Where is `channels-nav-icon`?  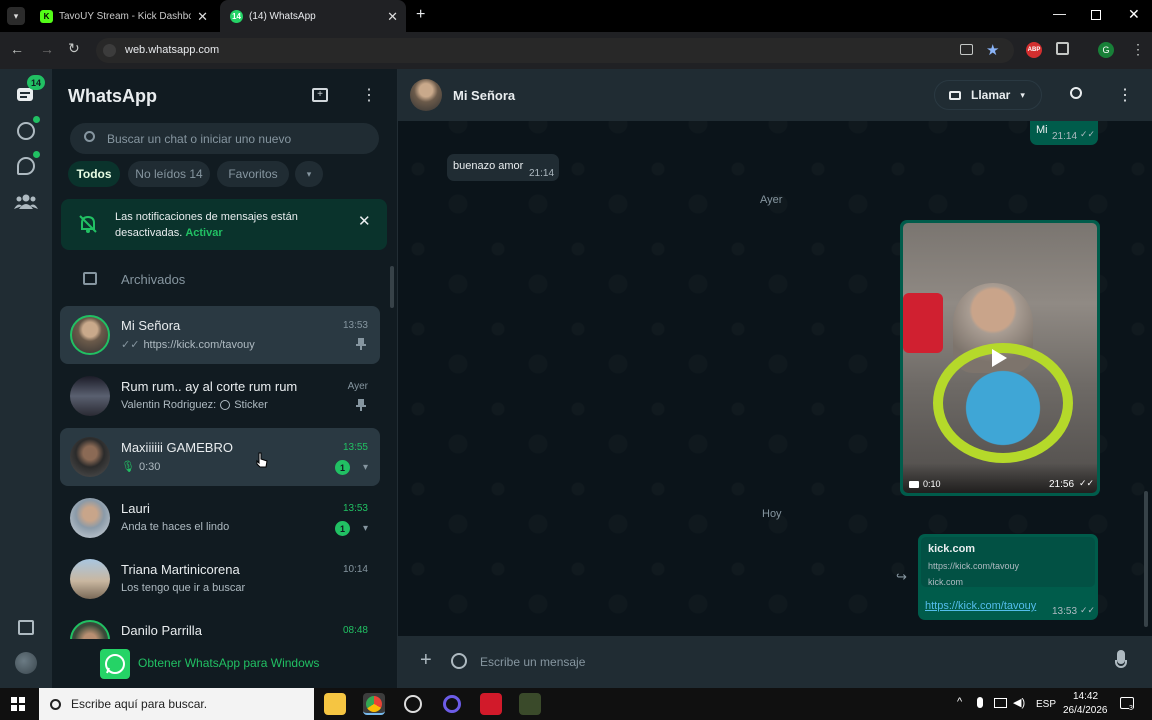
channels-nav-icon is located at coordinates (26, 166).